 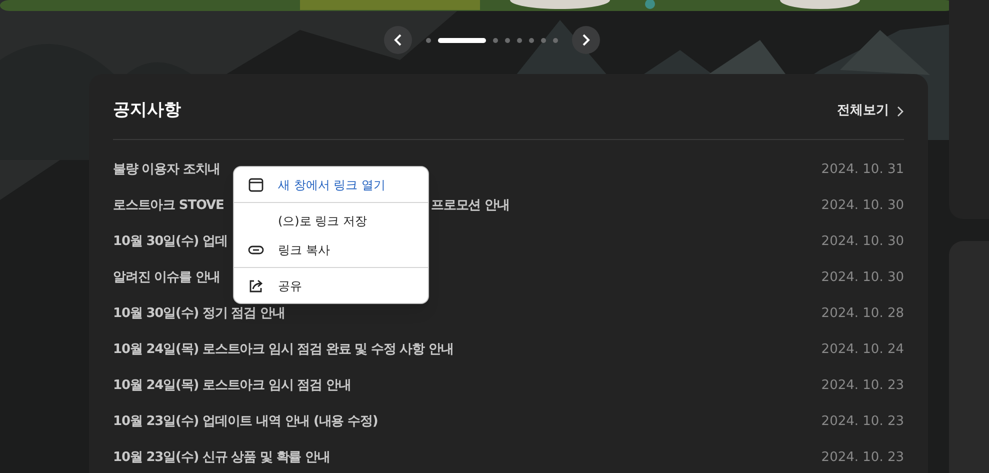 What do you see at coordinates (283, 350) in the screenshot?
I see `notice-title-link: 10월 24일(목) 로스트아크 임시 점검 완료 및 수정 사항 안내` at bounding box center [283, 350].